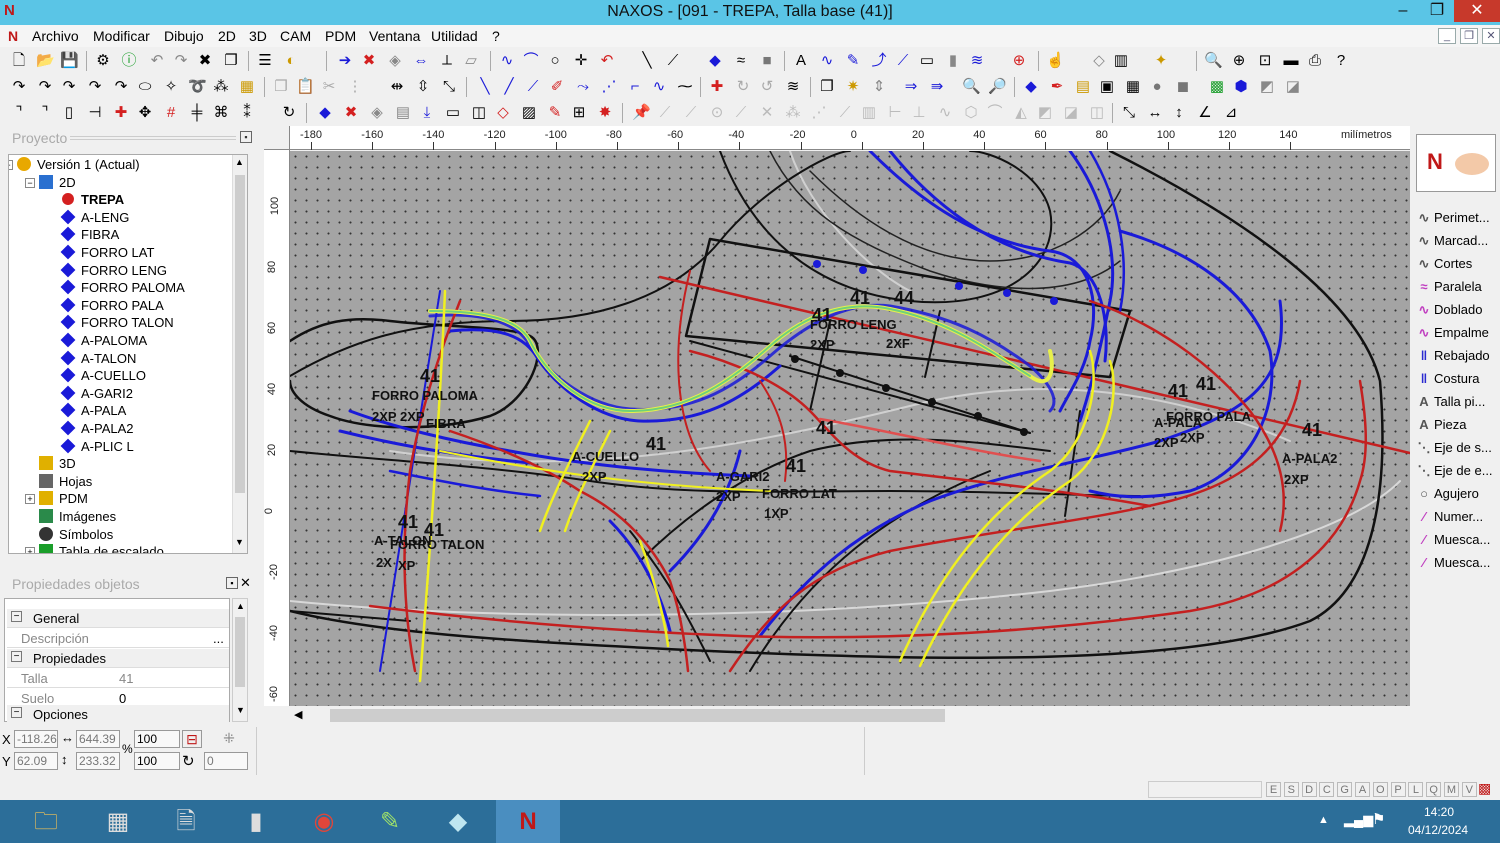 This screenshot has width=1500, height=843. What do you see at coordinates (927, 61) in the screenshot?
I see `rectangle-icon: ▭` at bounding box center [927, 61].